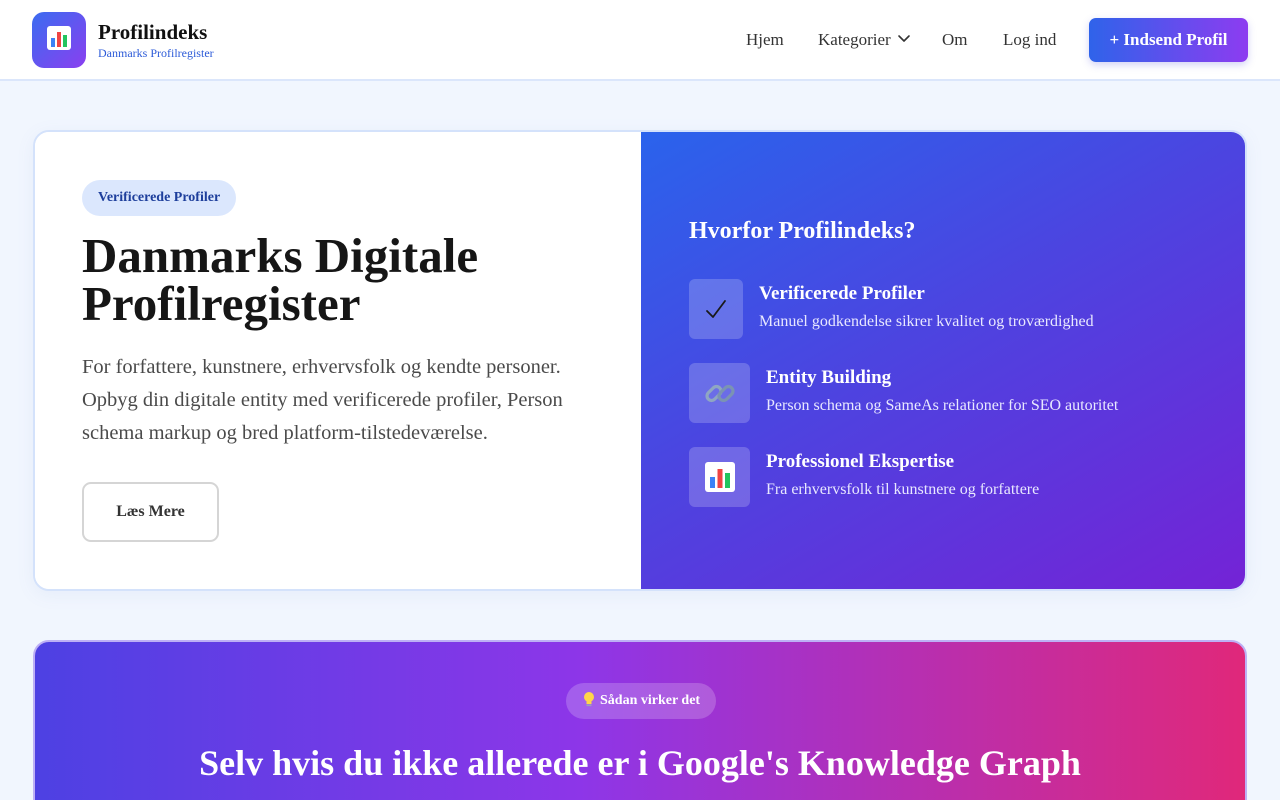 The height and width of the screenshot is (800, 1280). Describe the element at coordinates (765, 40) in the screenshot. I see `nav-home: Hjem` at that location.